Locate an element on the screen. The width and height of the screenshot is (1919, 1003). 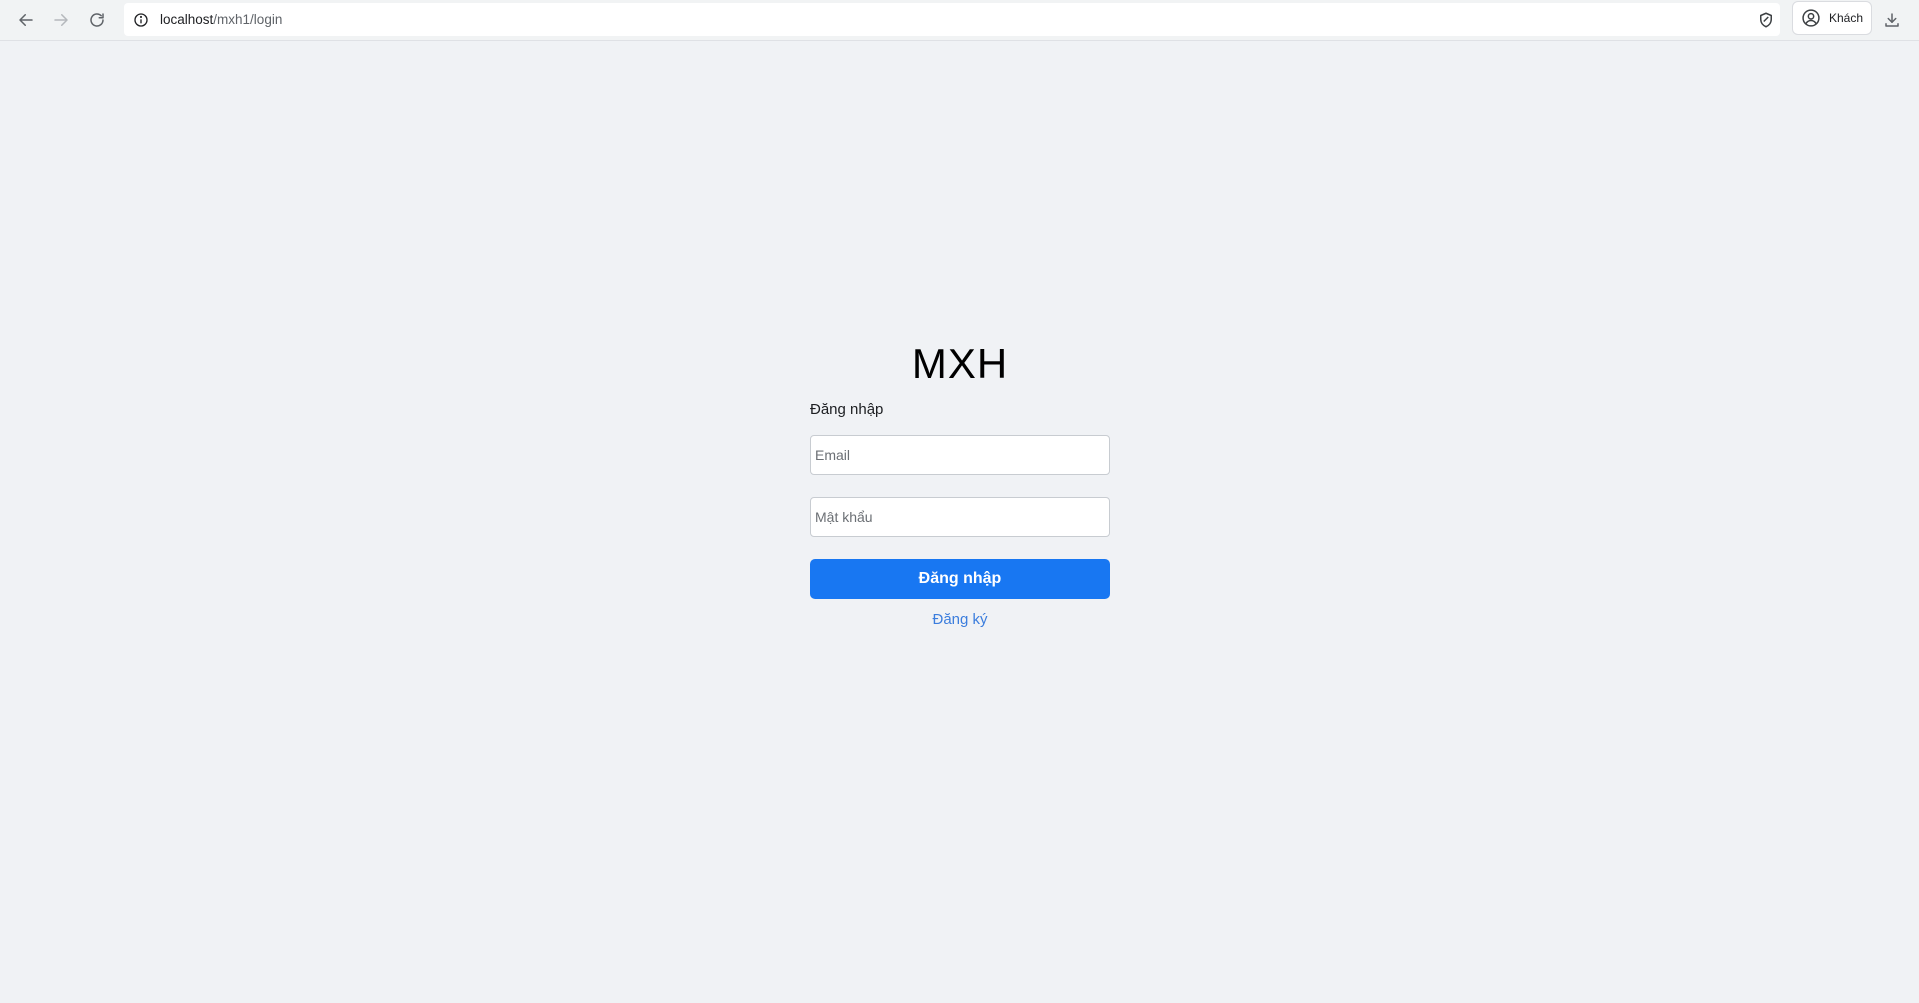
profile-button: Khách is located at coordinates (1832, 18).